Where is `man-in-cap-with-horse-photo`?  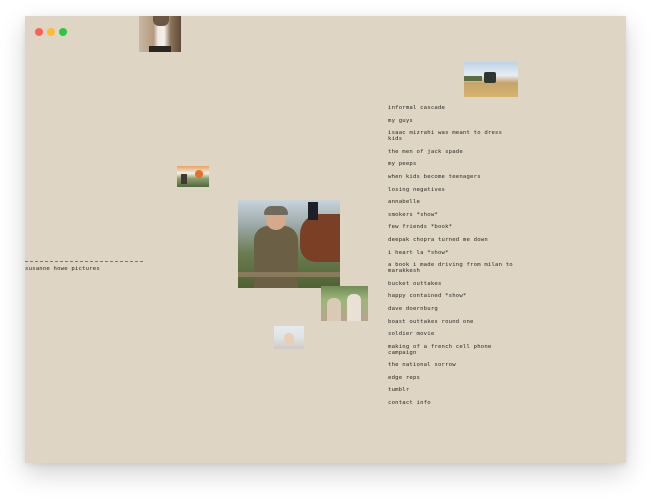
man-in-cap-with-horse-photo is located at coordinates (289, 244).